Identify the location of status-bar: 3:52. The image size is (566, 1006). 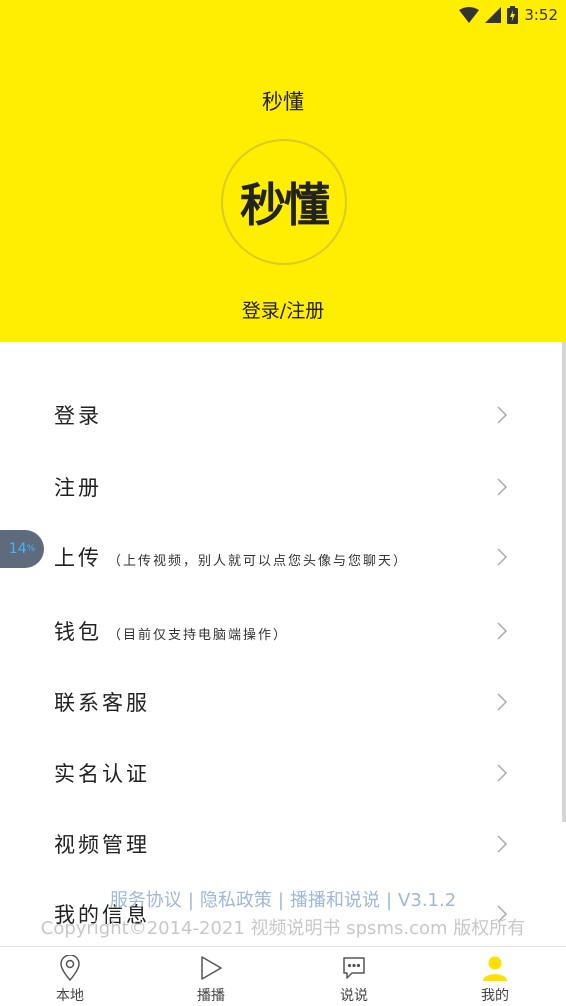
(508, 15).